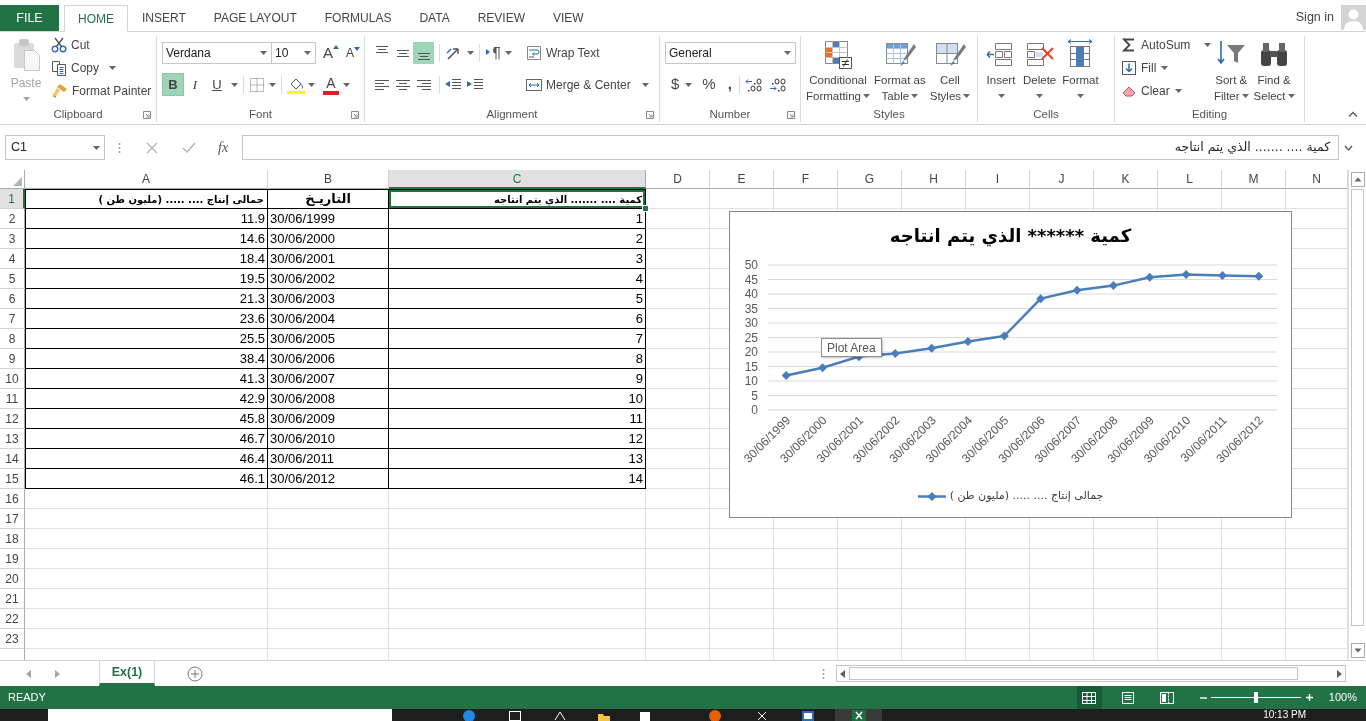 Image resolution: width=1366 pixels, height=721 pixels. Describe the element at coordinates (12, 499) in the screenshot. I see `row-header: 16` at that location.